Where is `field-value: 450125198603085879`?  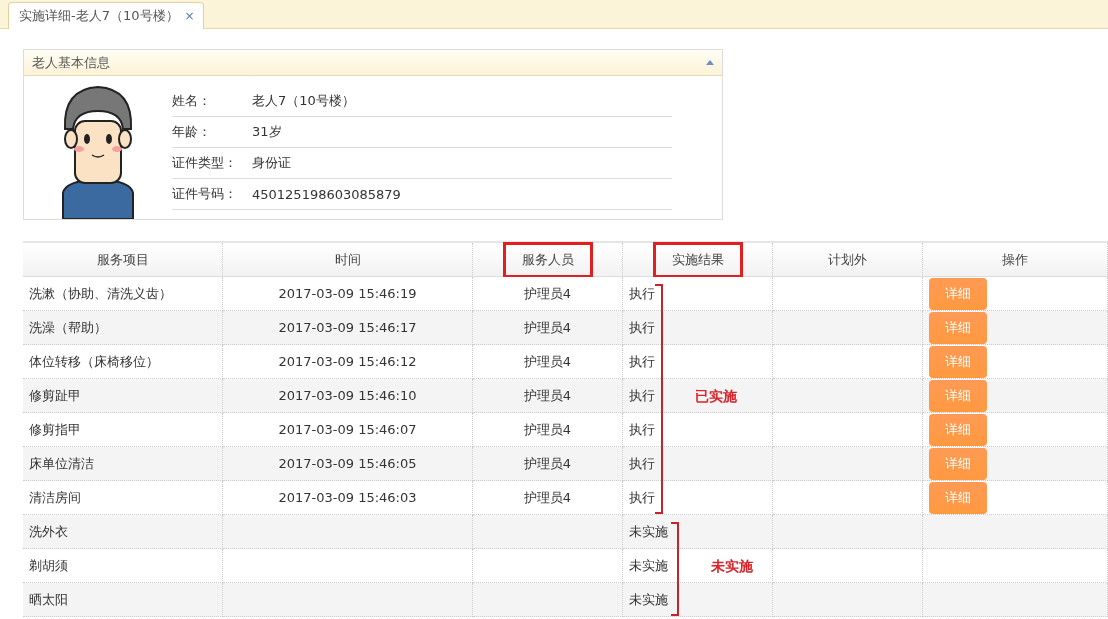 field-value: 450125198603085879 is located at coordinates (326, 194).